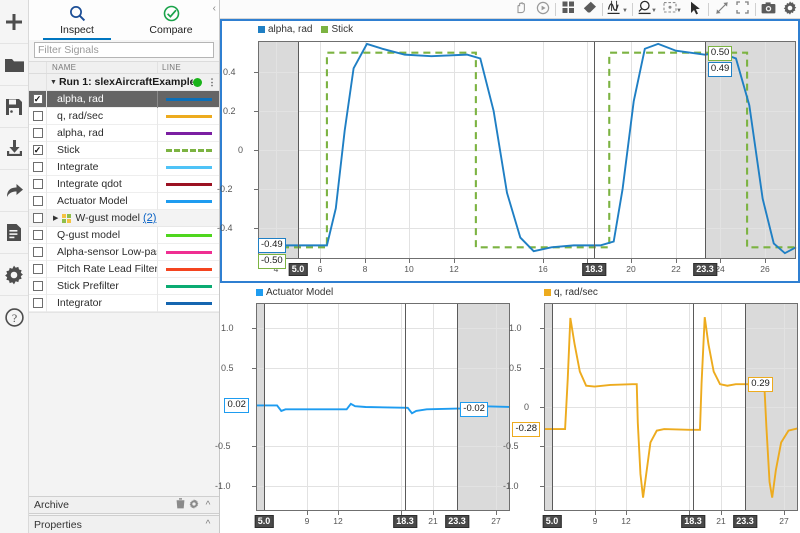 This screenshot has width=800, height=533. I want to click on tab-compare: Compare, so click(171, 20).